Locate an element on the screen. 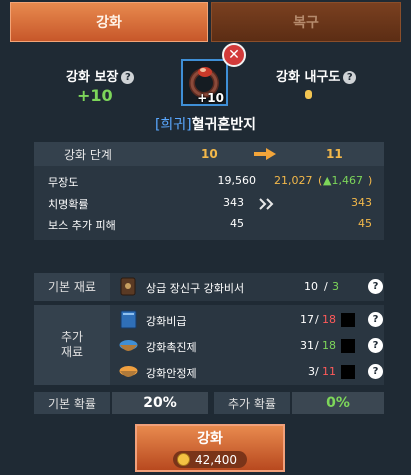  material-need: 3 is located at coordinates (335, 286).